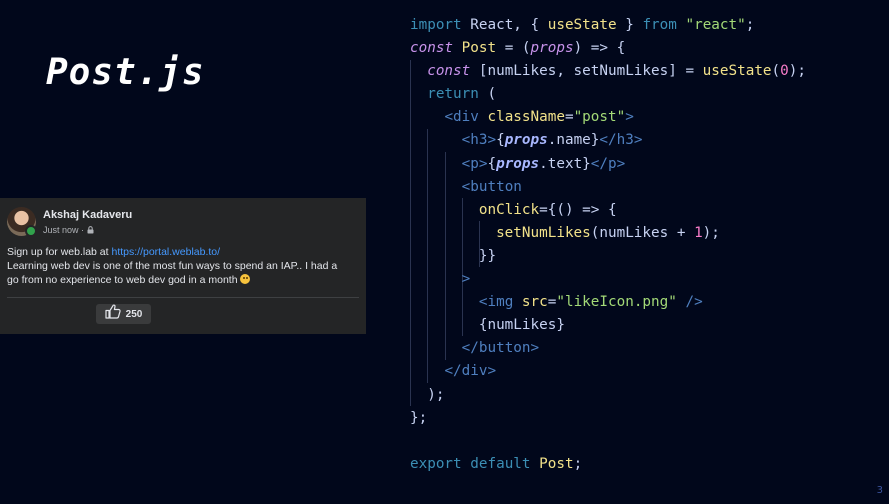 The height and width of the screenshot is (504, 889). Describe the element at coordinates (453, 94) in the screenshot. I see `code-token: return` at that location.